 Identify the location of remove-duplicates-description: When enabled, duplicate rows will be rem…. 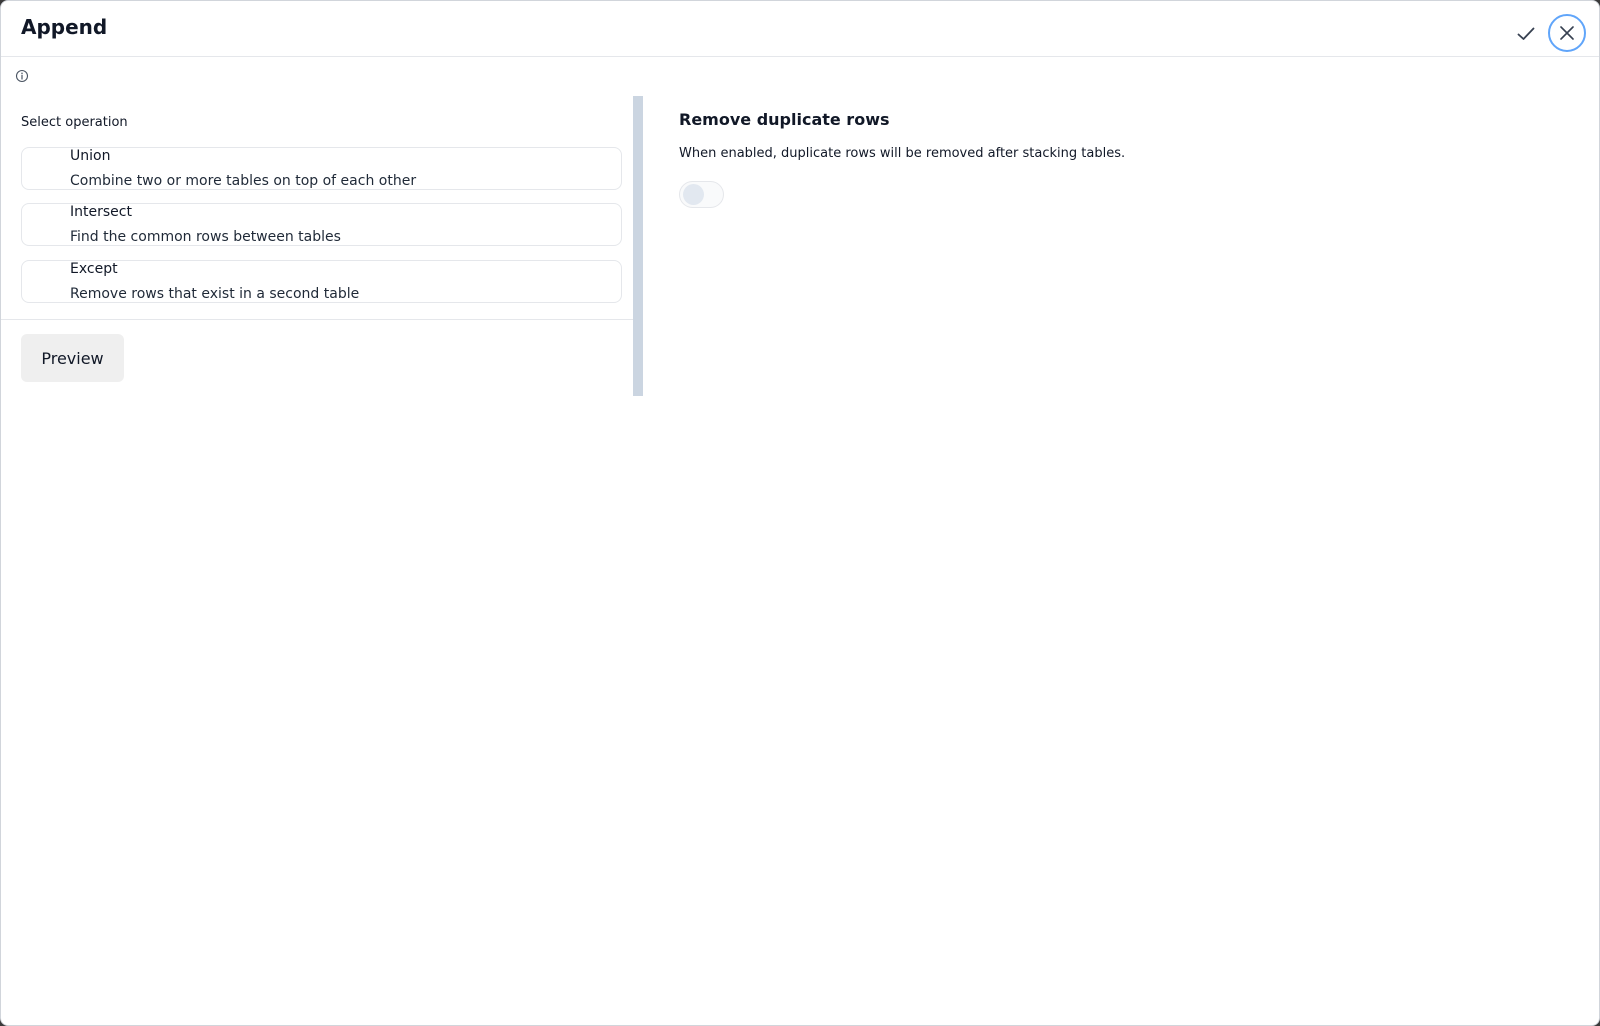
(902, 153).